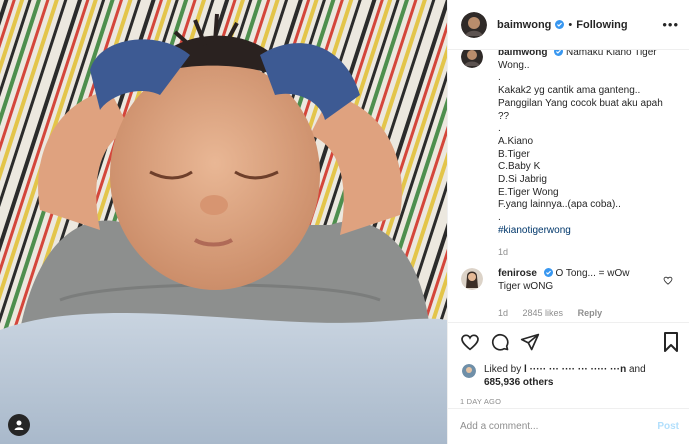 The image size is (689, 444). Describe the element at coordinates (500, 342) in the screenshot. I see `comment-icon` at that location.